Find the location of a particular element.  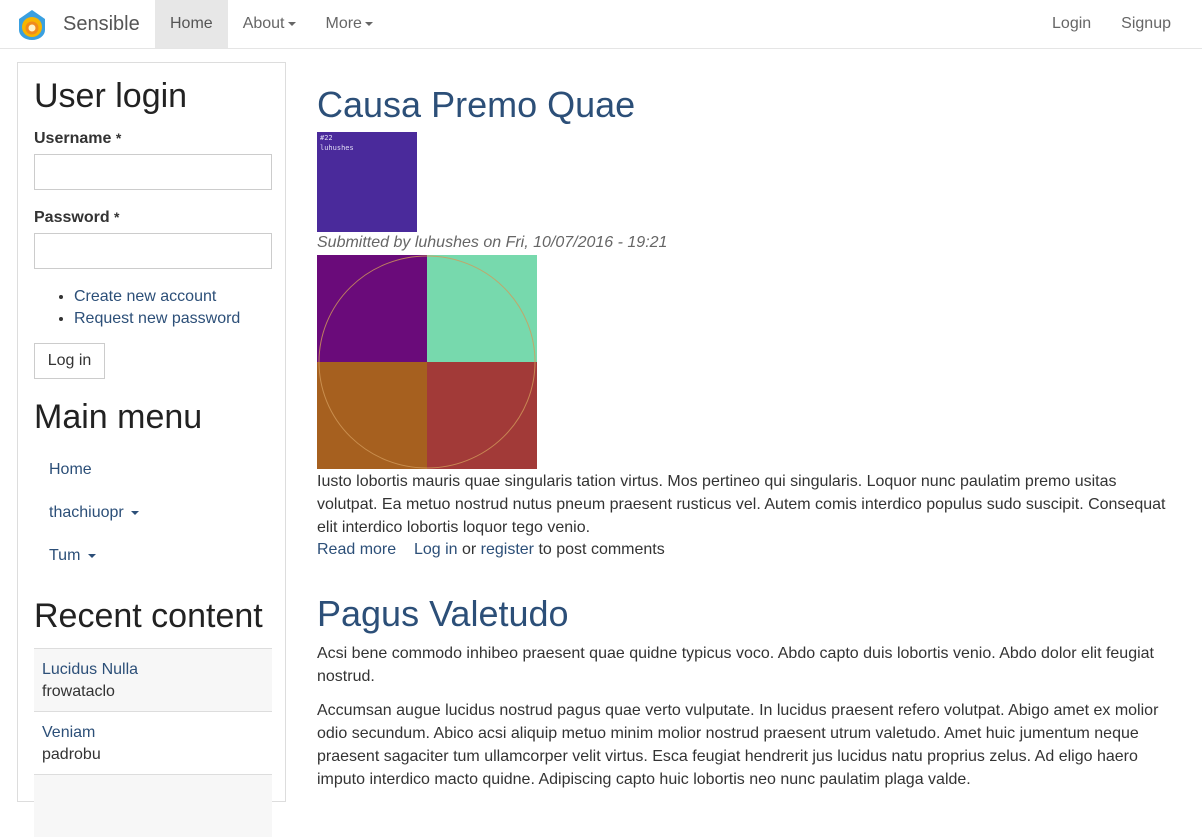

submitted-prefix: Submitted by is located at coordinates (366, 242).